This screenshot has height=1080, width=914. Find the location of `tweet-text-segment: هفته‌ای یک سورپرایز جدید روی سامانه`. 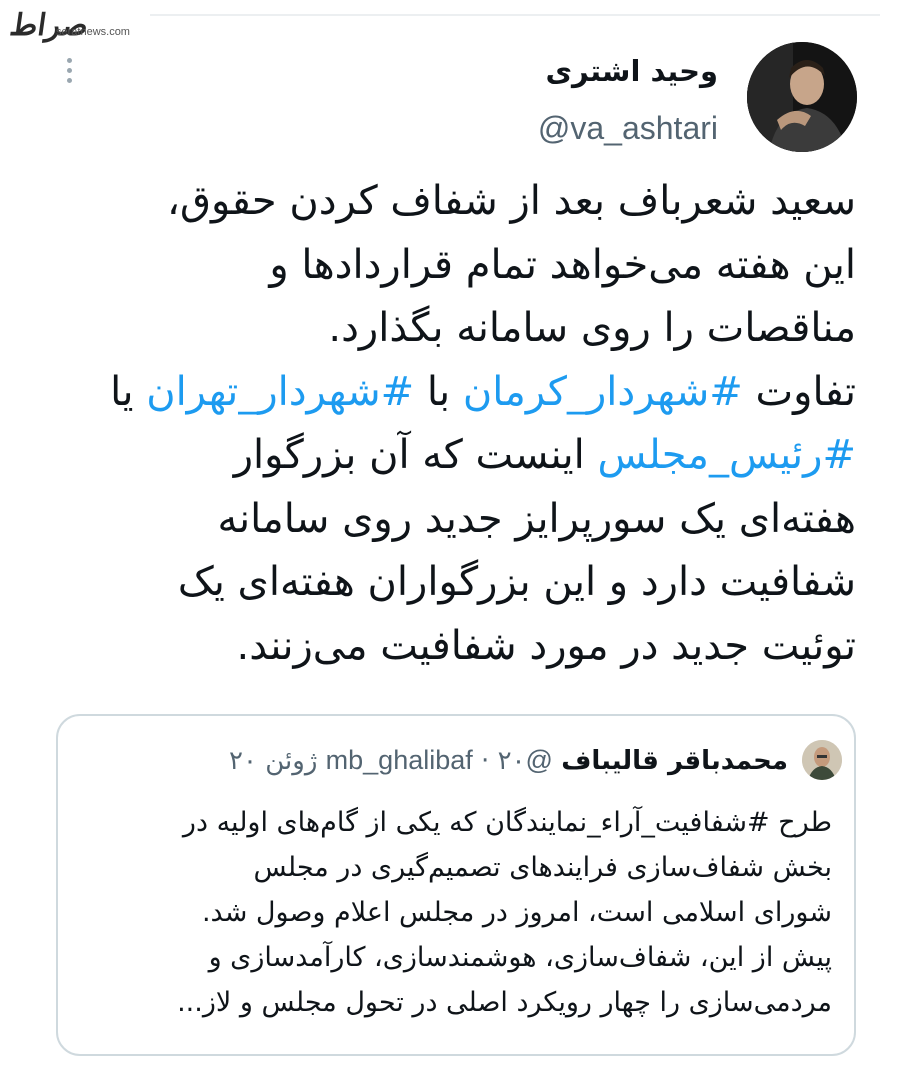

tweet-text-segment: هفته‌ای یک سورپرایز جدید روی سامانه is located at coordinates (536, 518).